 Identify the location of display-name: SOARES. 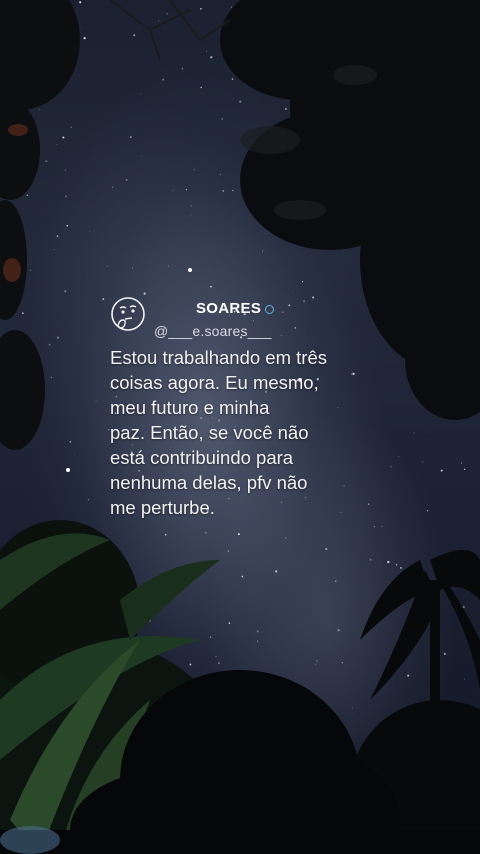
(229, 308).